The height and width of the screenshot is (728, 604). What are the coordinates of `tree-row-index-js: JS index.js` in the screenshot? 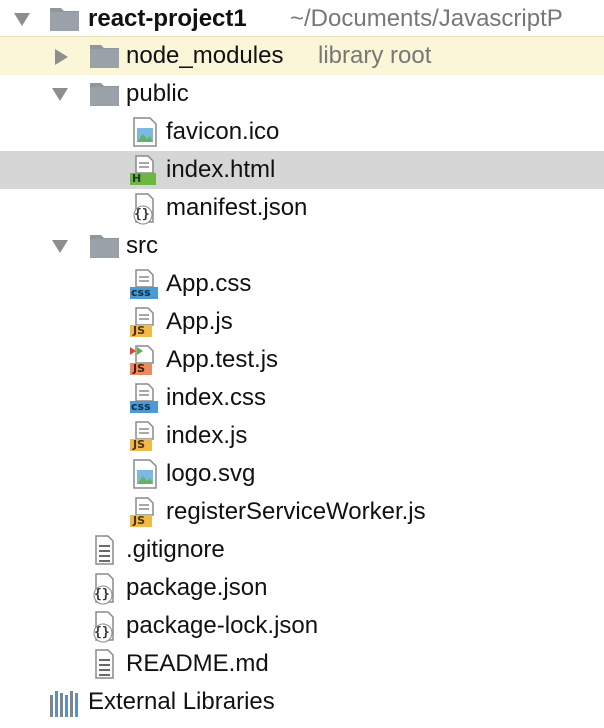 It's located at (302, 436).